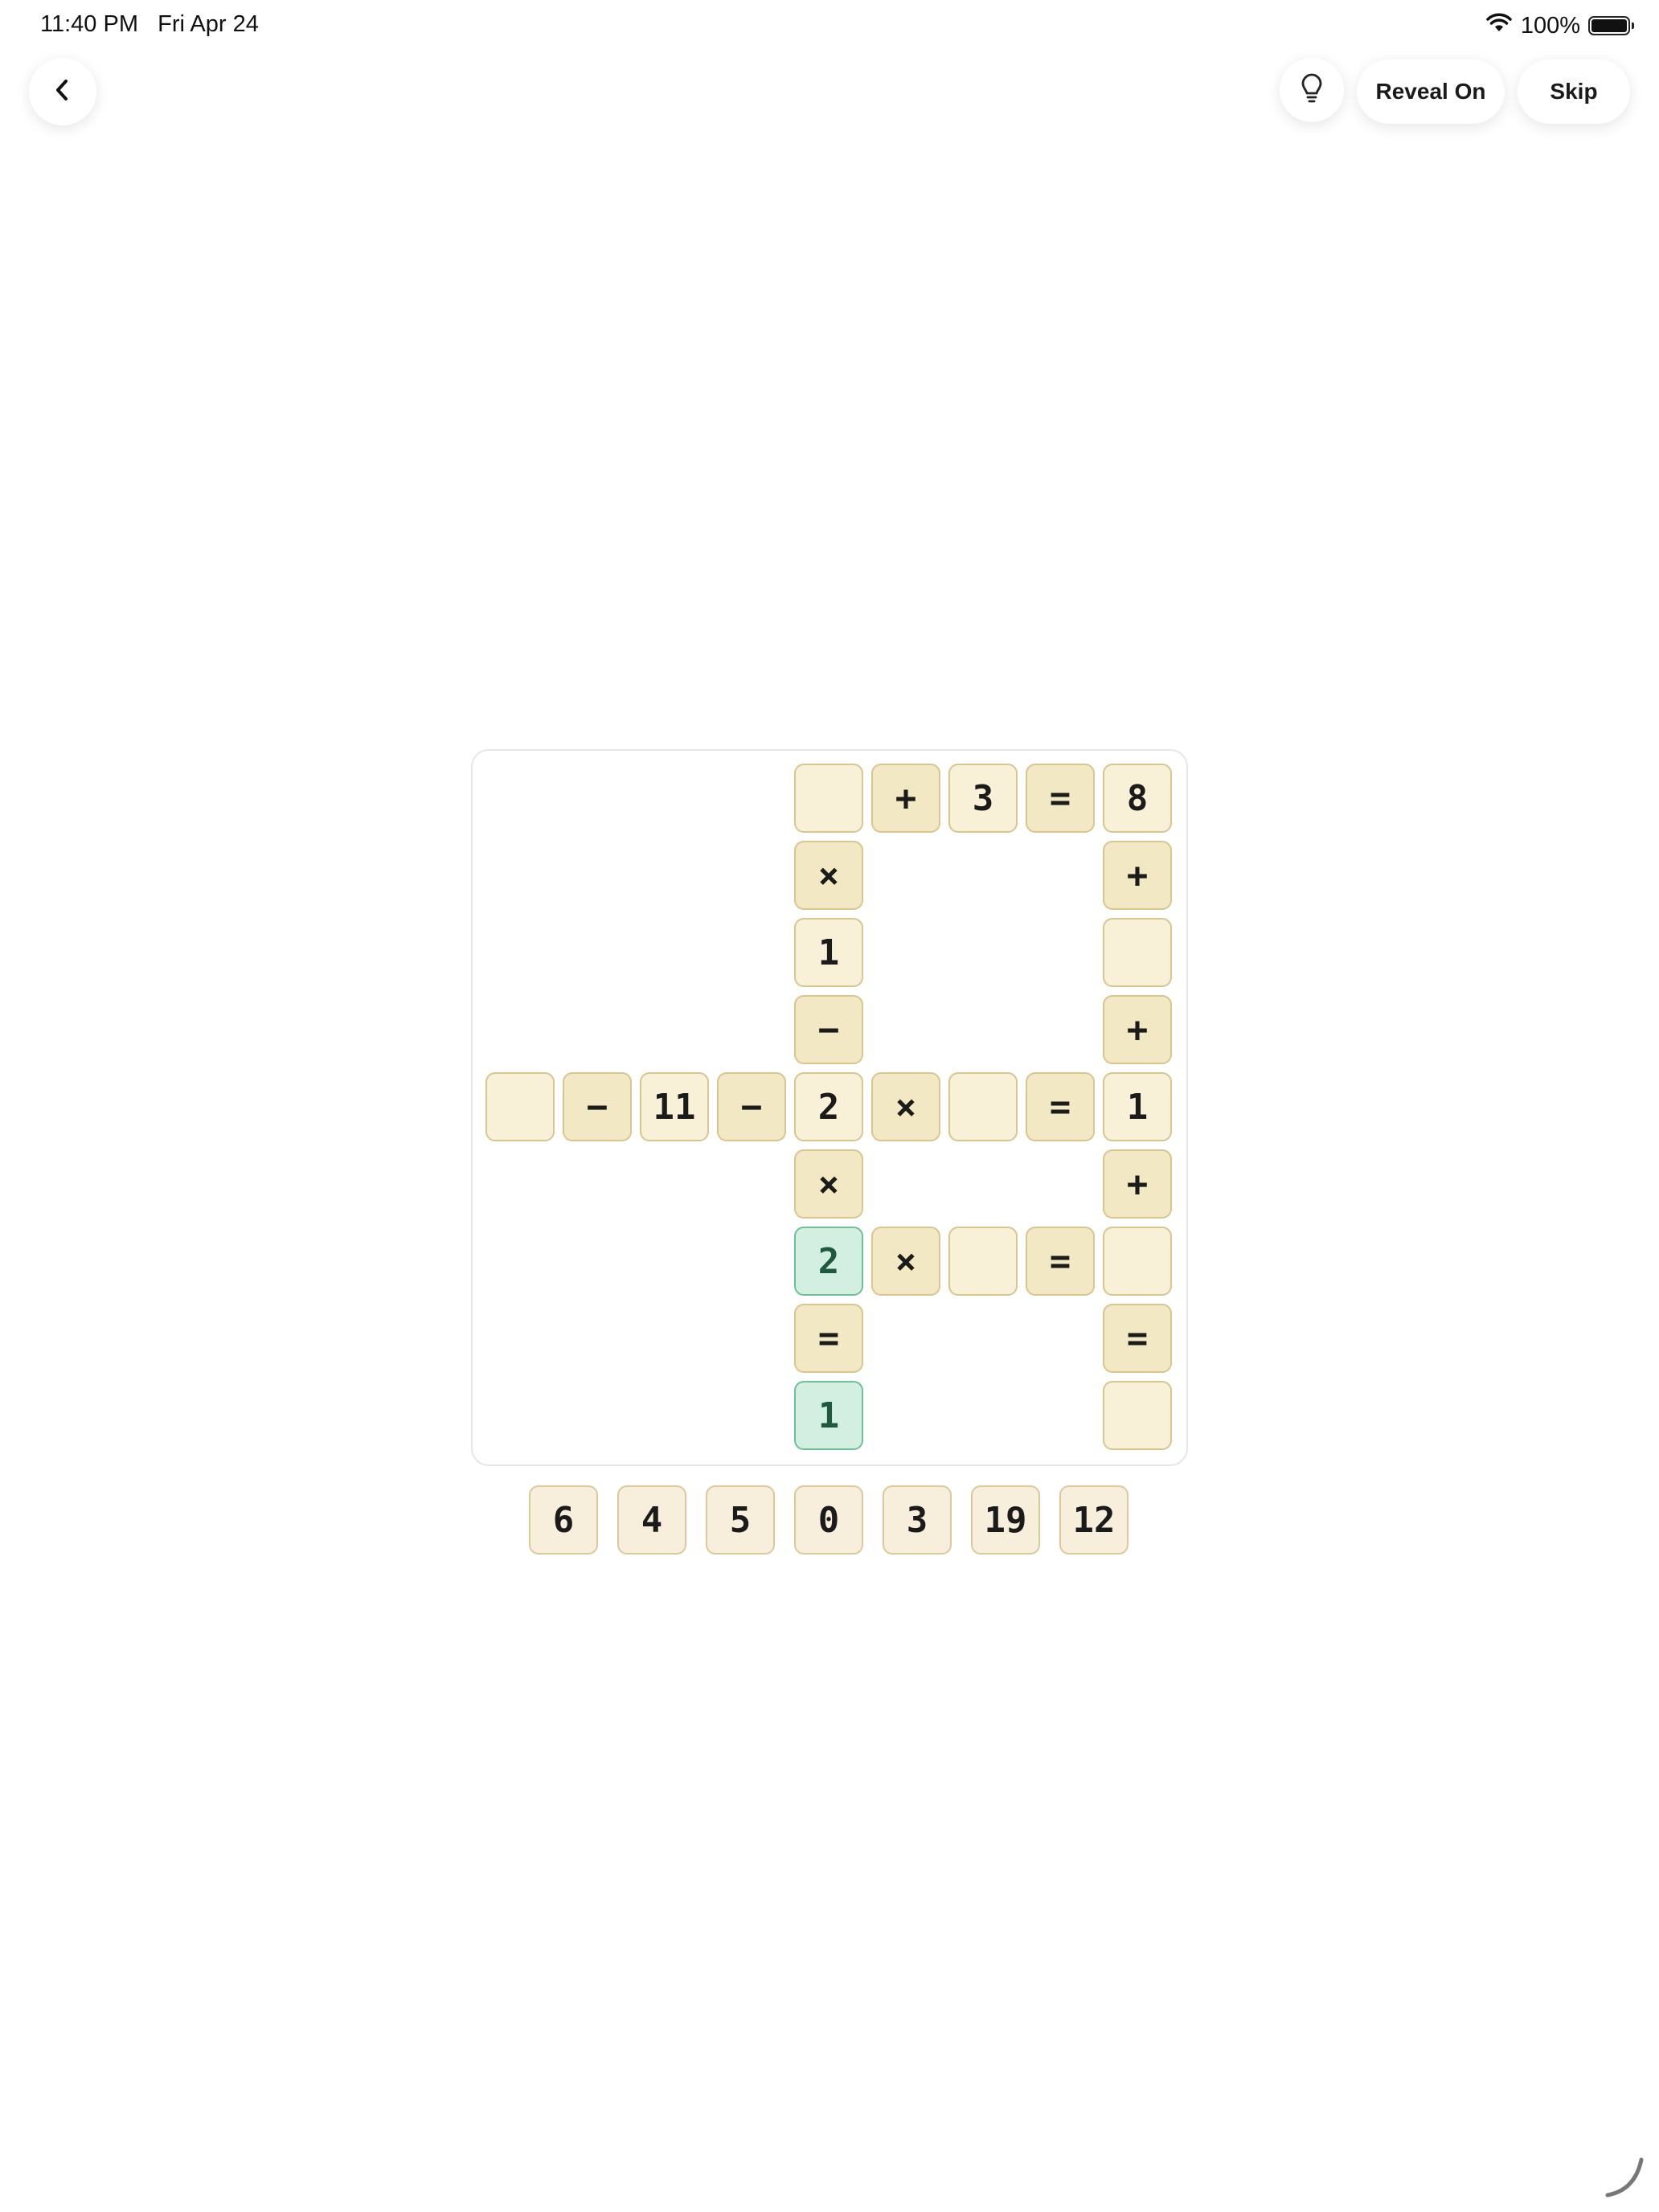  I want to click on skip-button: Skip, so click(1574, 91).